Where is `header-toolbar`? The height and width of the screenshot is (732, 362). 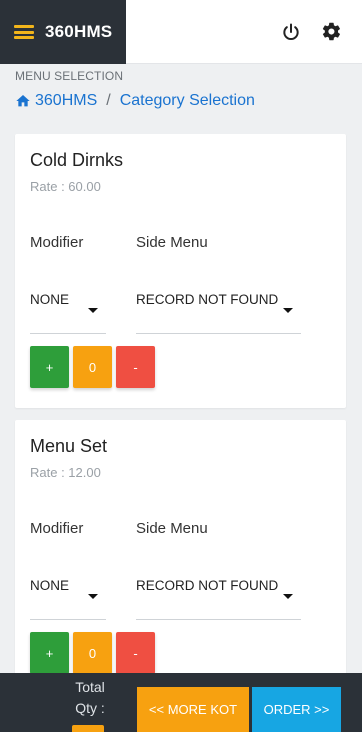
header-toolbar is located at coordinates (244, 32).